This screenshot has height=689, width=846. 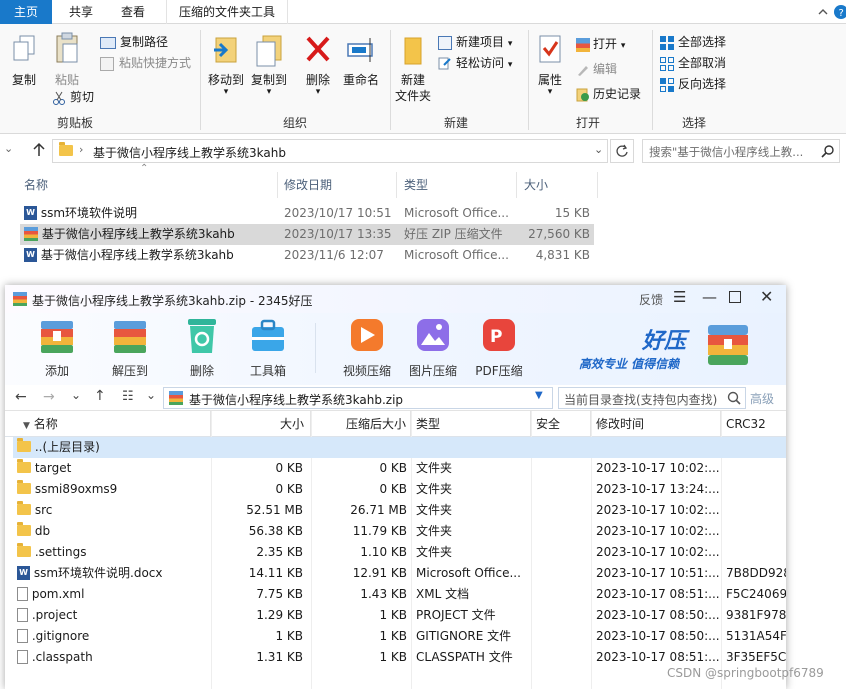 What do you see at coordinates (709, 297) in the screenshot?
I see `minimize-icon: —` at bounding box center [709, 297].